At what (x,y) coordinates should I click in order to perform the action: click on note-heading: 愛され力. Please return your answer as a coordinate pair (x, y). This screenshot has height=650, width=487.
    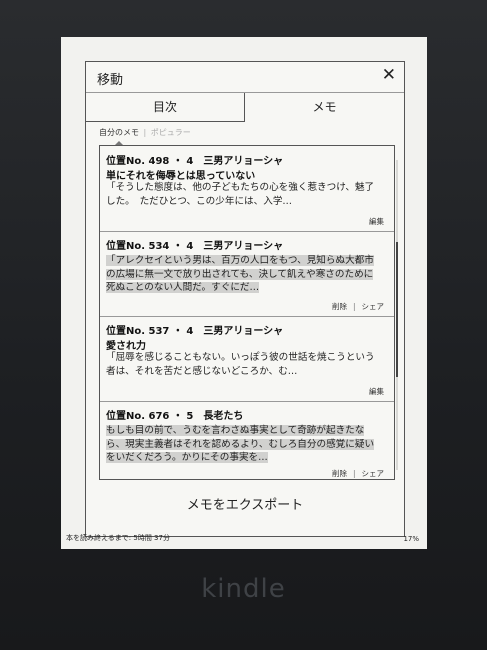
    Looking at the image, I should click on (126, 346).